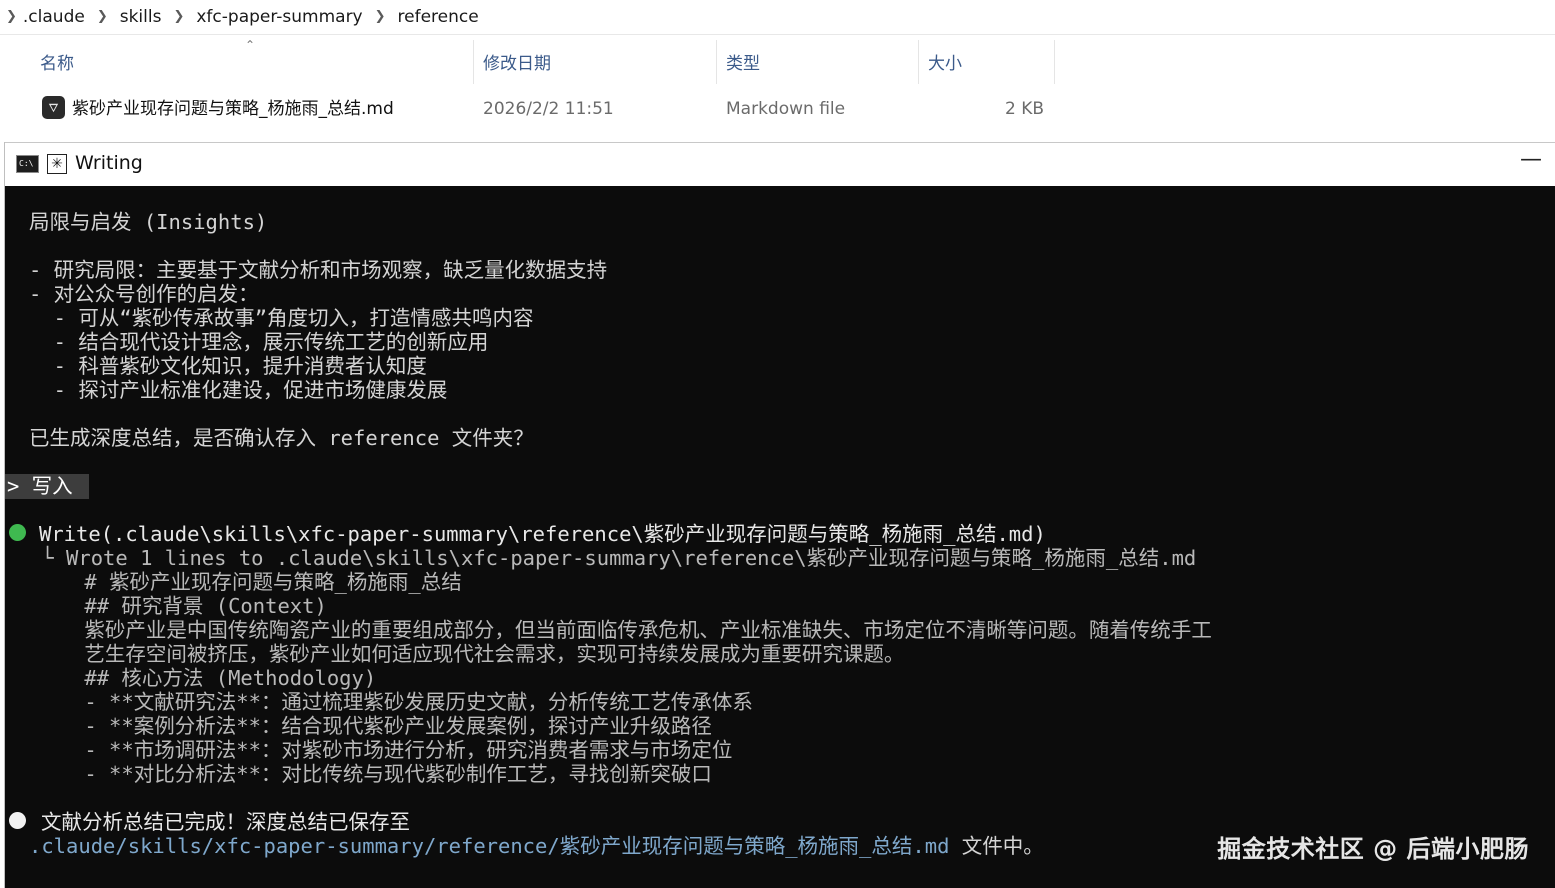 The width and height of the screenshot is (1555, 888). Describe the element at coordinates (281, 318) in the screenshot. I see `list-item: - 可从“紫砂传承故事”角度切入，打造情感共鸣内容` at that location.